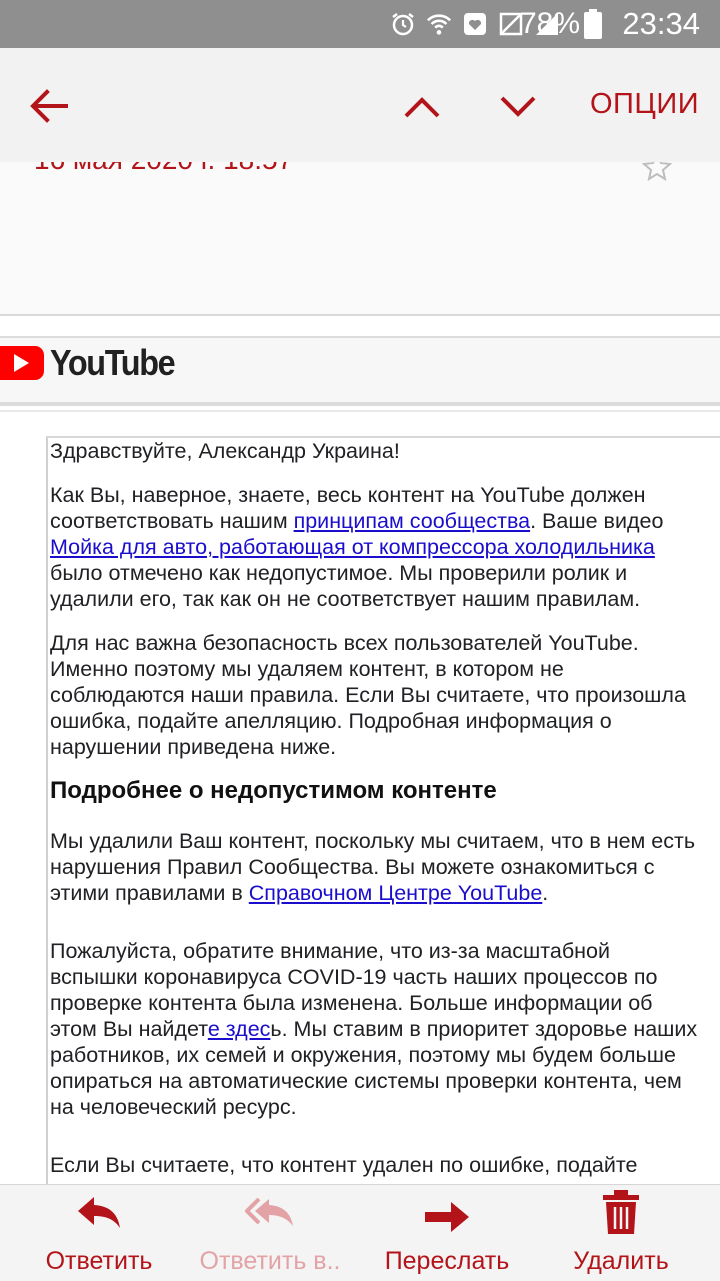 The height and width of the screenshot is (1281, 720). Describe the element at coordinates (447, 1233) in the screenshot. I see `forward-button: Переслать` at that location.